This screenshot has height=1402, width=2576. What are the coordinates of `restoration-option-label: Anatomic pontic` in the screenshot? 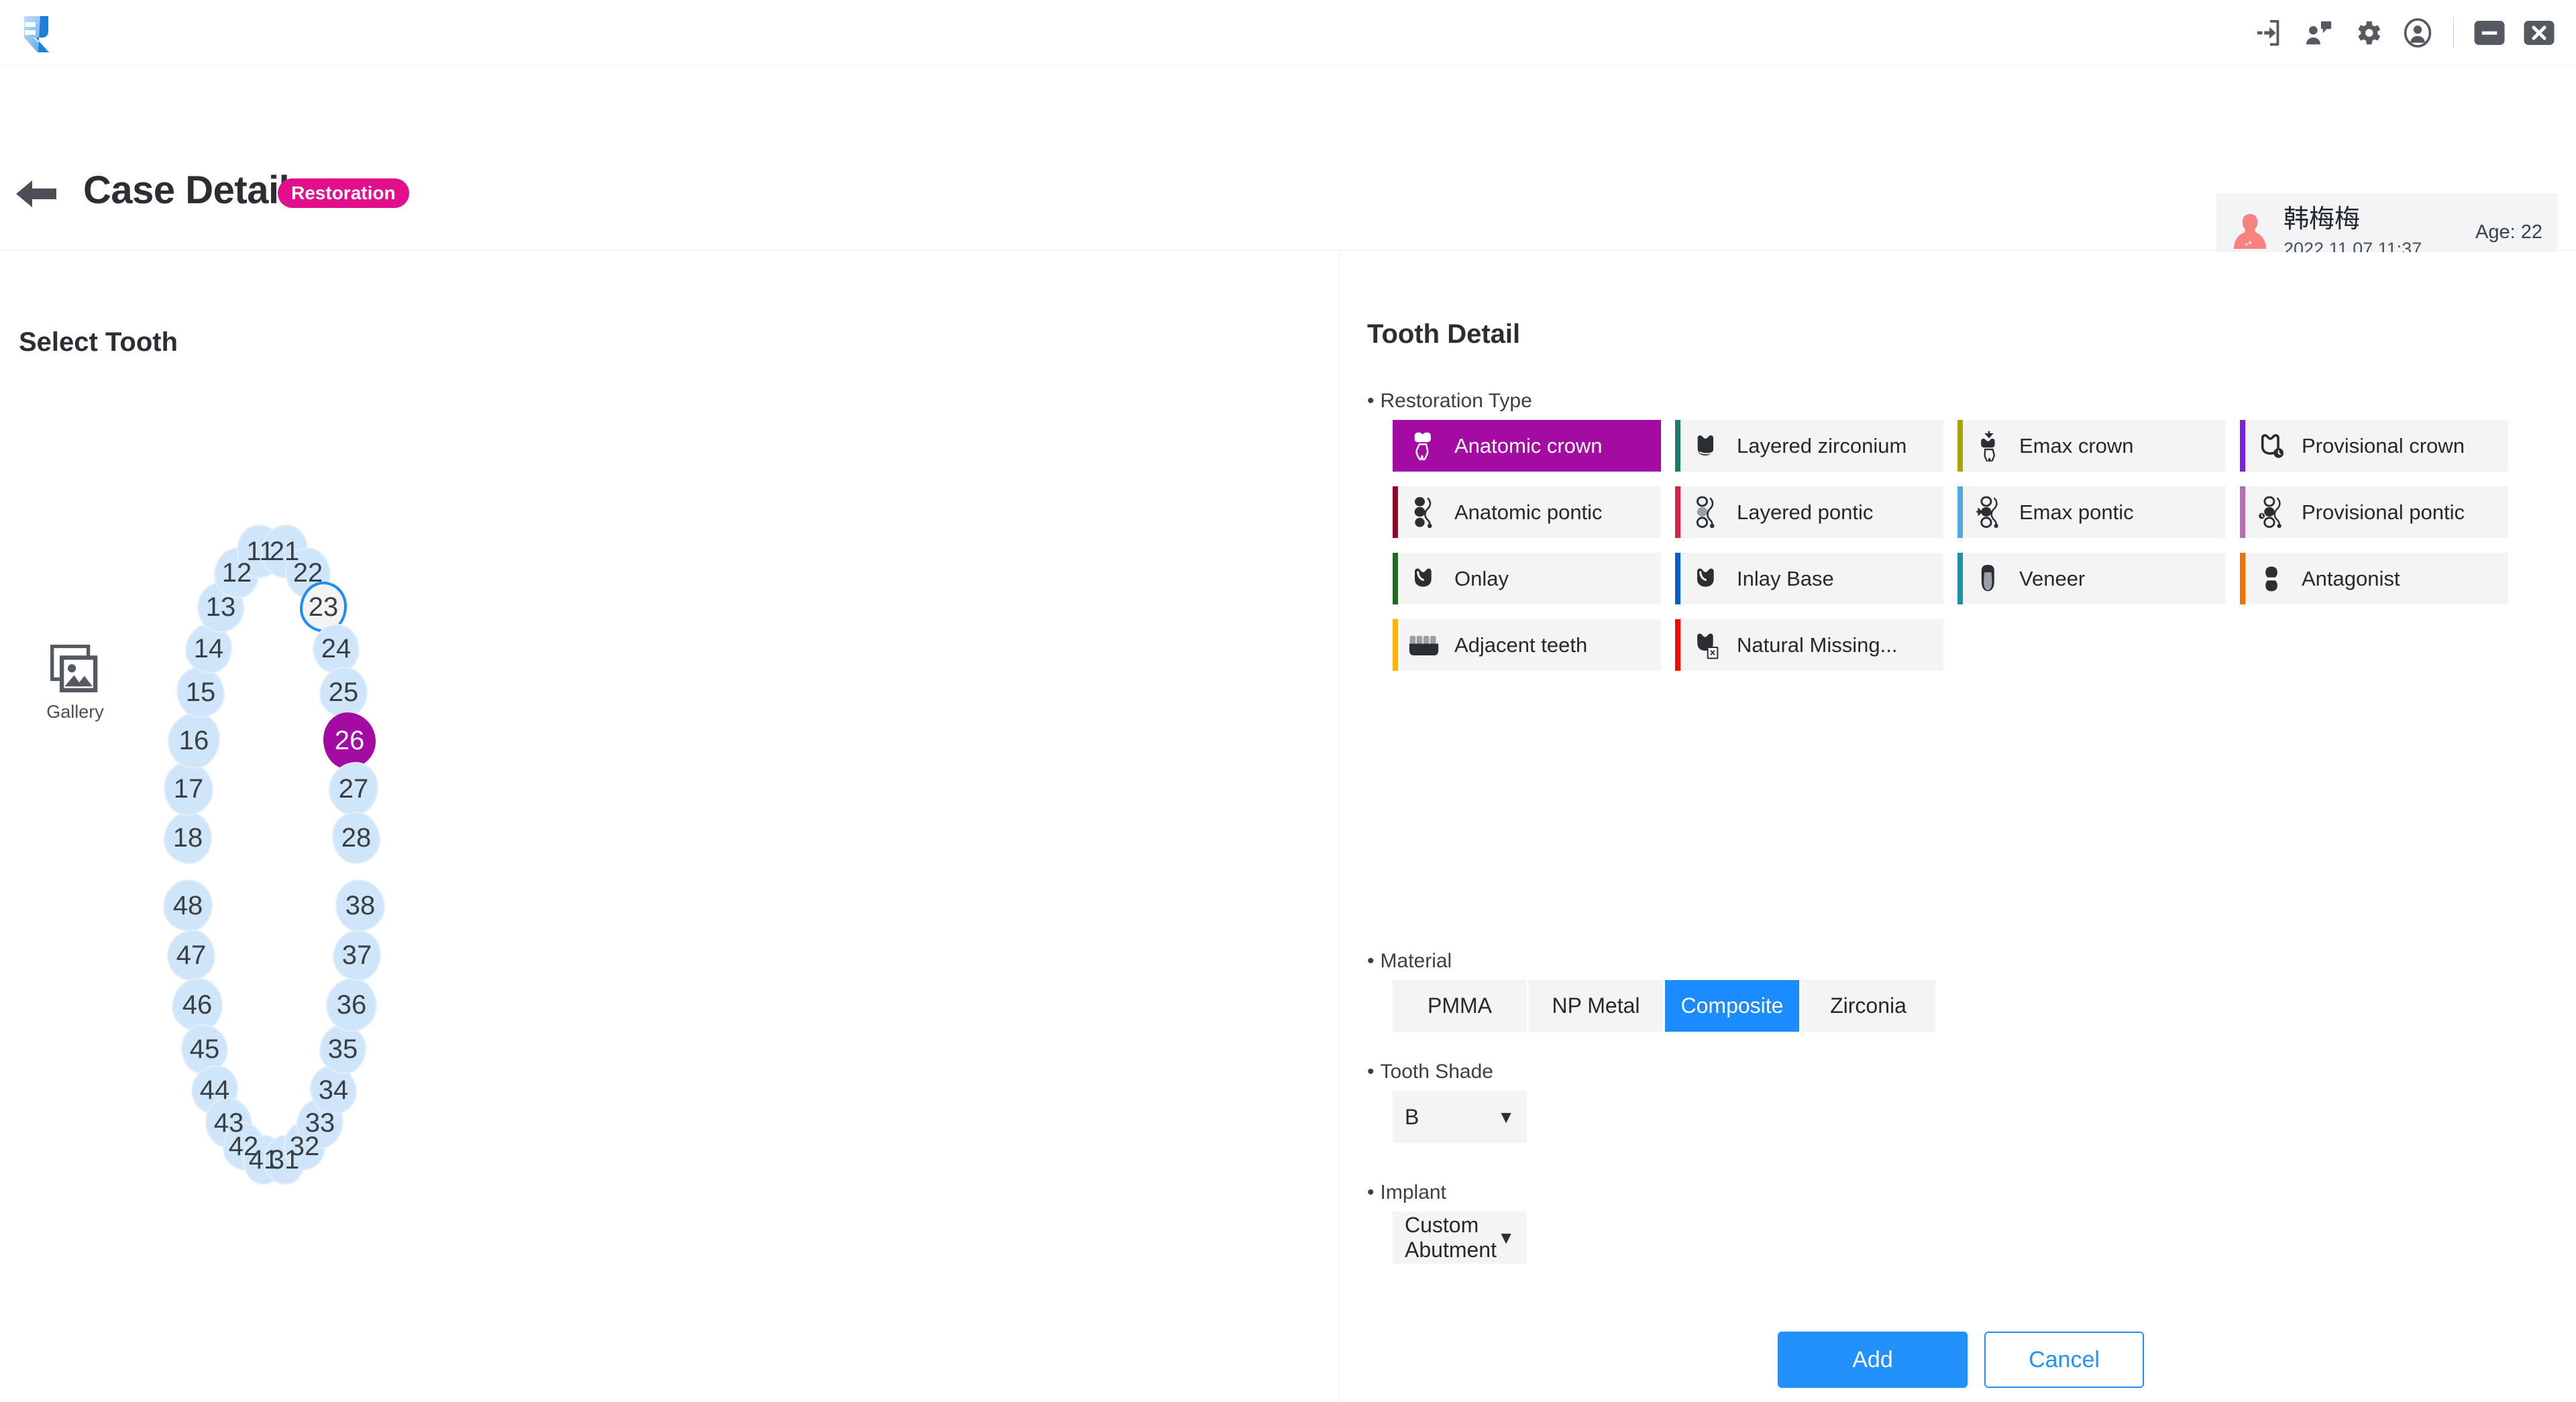 It's located at (1528, 512).